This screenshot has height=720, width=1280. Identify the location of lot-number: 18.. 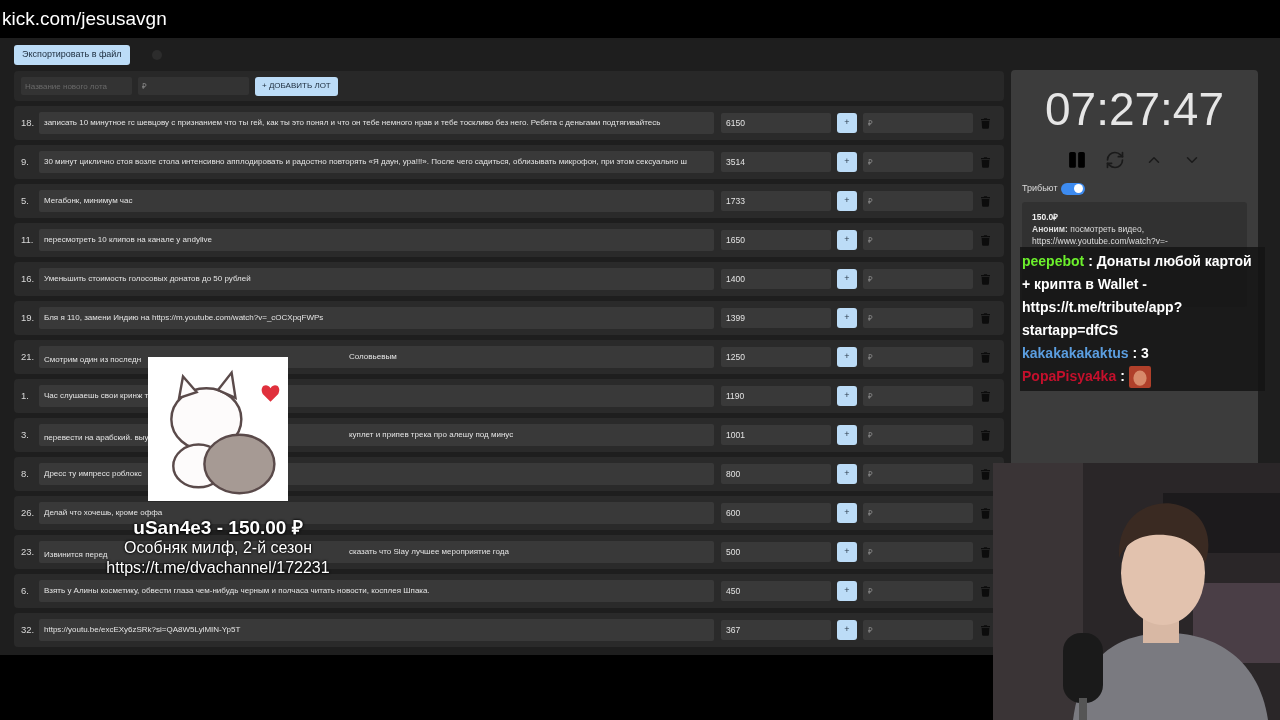
(28, 122).